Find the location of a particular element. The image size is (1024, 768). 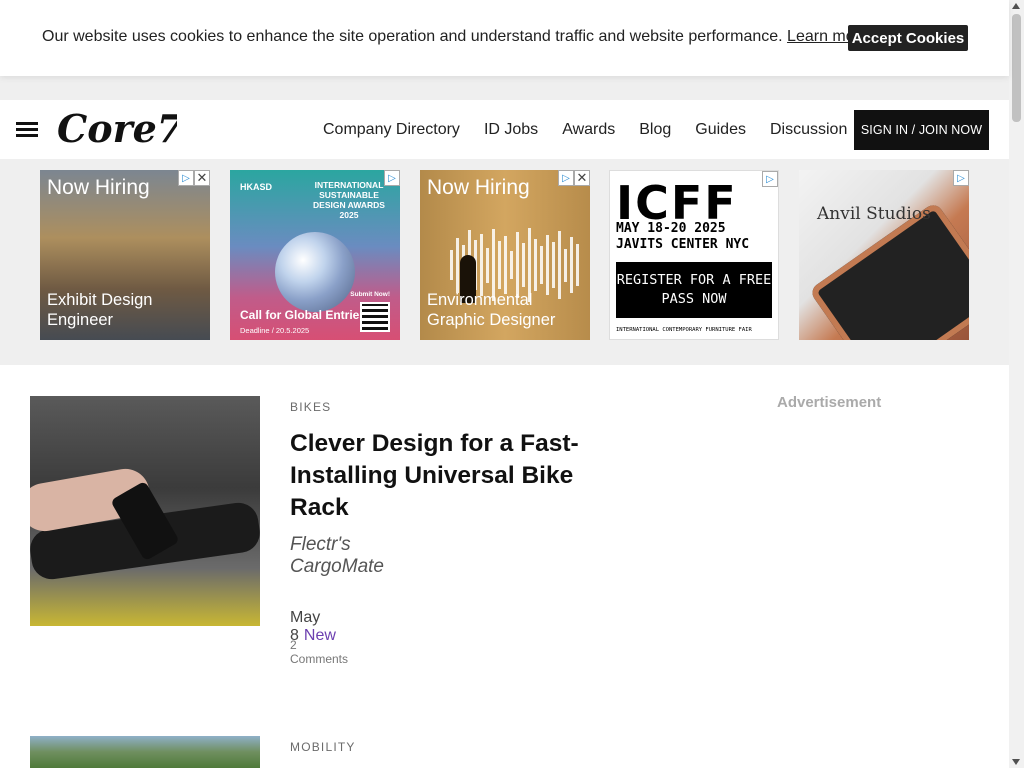

ad-brand: Anvil Studios is located at coordinates (874, 214).